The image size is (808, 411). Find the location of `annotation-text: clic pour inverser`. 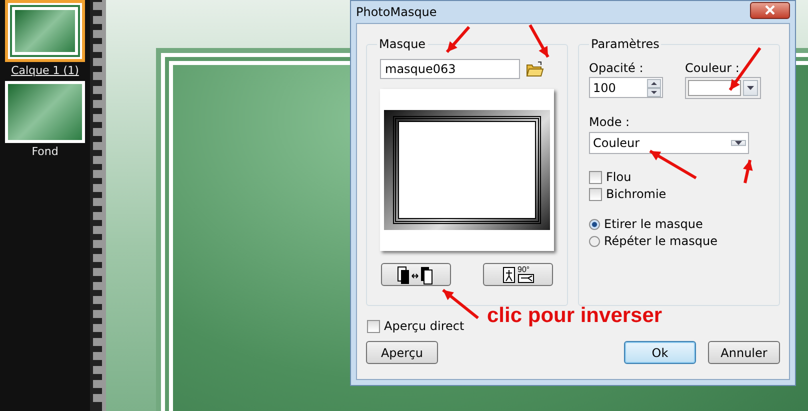

annotation-text: clic pour inverser is located at coordinates (574, 316).